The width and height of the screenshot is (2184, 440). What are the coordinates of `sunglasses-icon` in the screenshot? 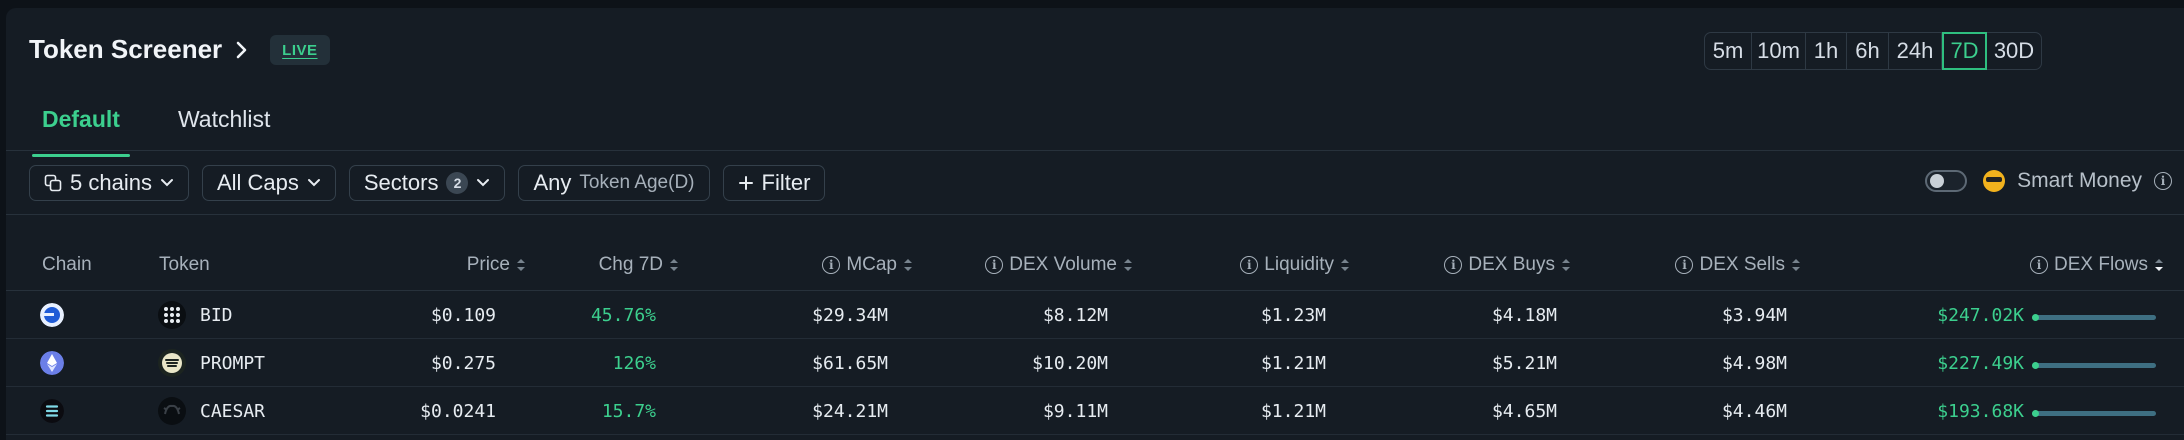 It's located at (1994, 181).